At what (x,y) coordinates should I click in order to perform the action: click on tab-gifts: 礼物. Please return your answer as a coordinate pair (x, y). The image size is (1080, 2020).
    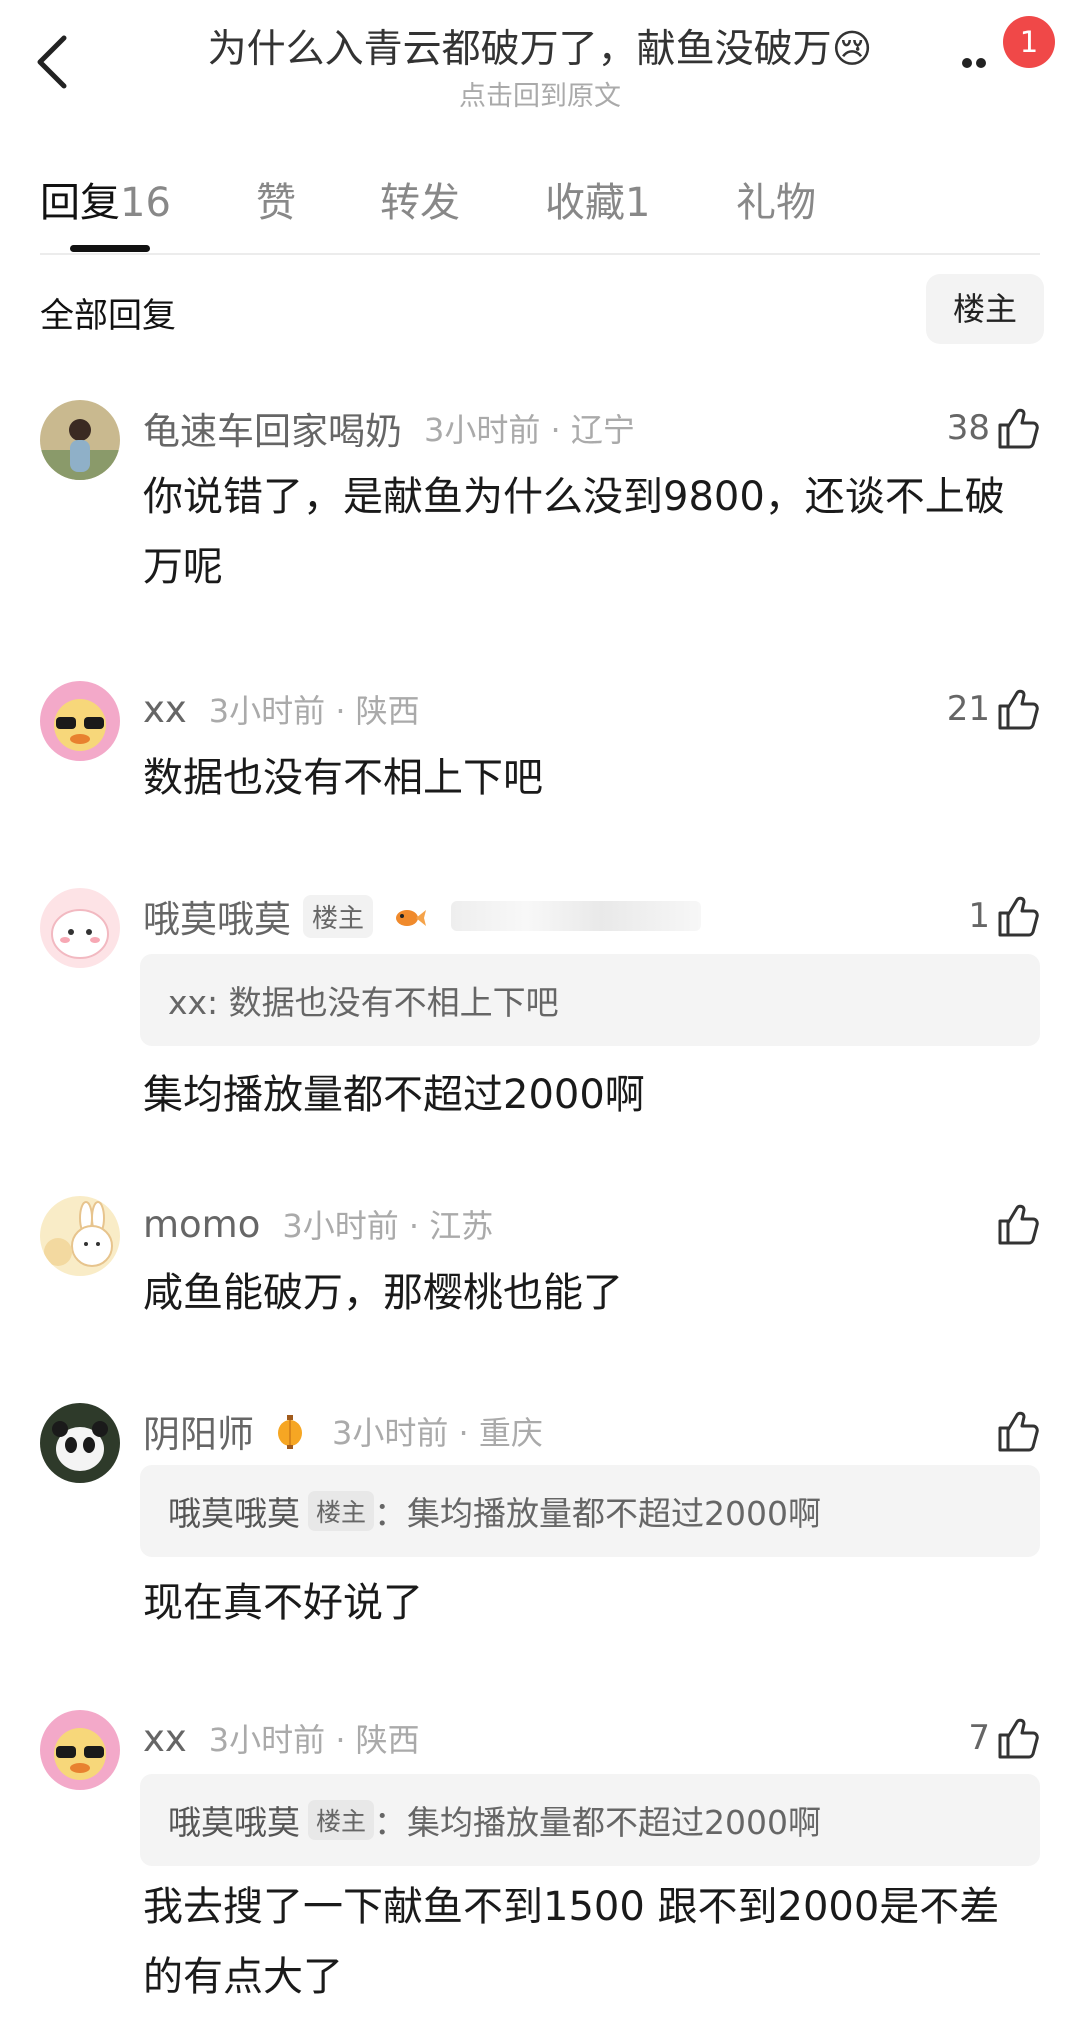
    Looking at the image, I should click on (776, 199).